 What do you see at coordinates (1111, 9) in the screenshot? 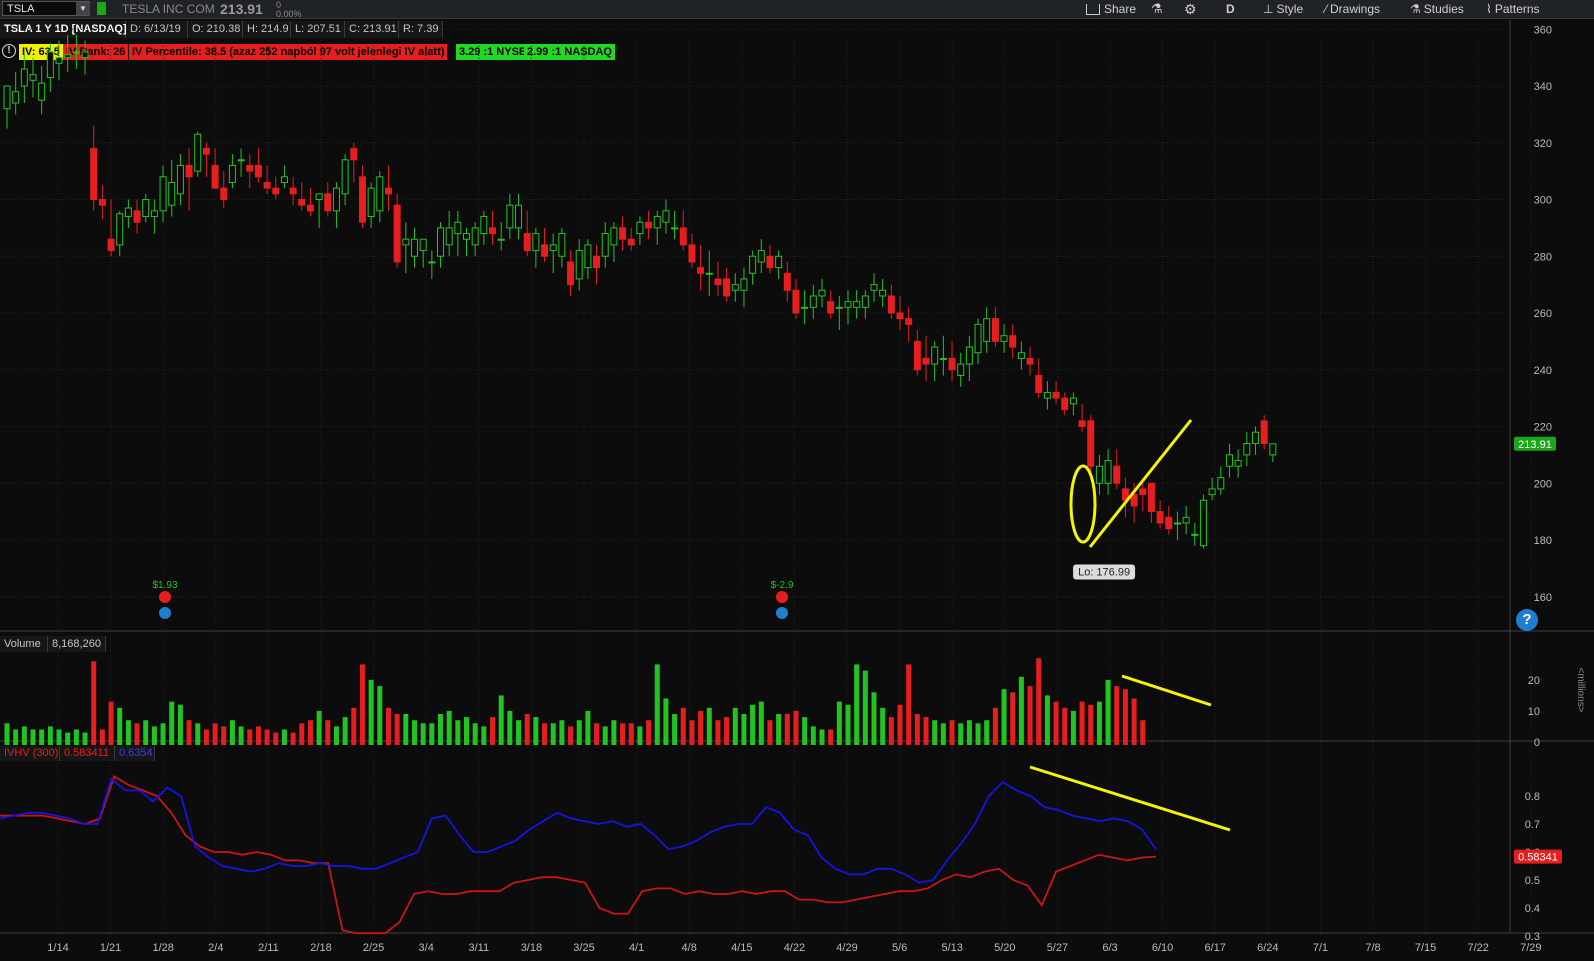
I see `share-button: Share` at bounding box center [1111, 9].